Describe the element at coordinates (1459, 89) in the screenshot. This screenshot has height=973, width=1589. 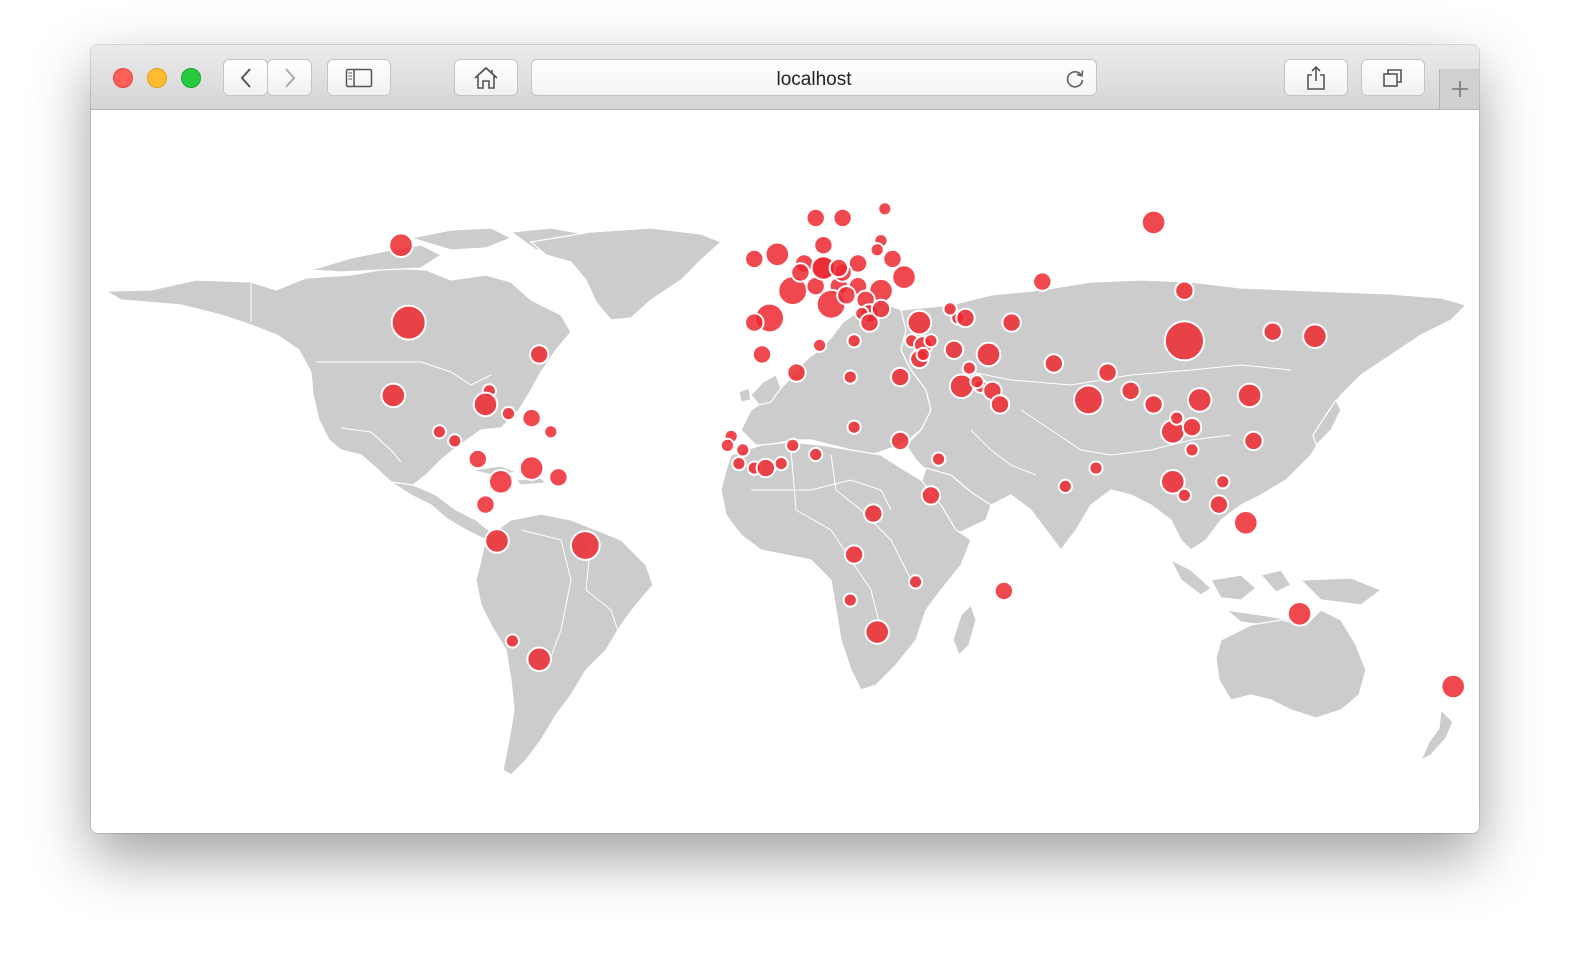
I see `new-tab-button` at that location.